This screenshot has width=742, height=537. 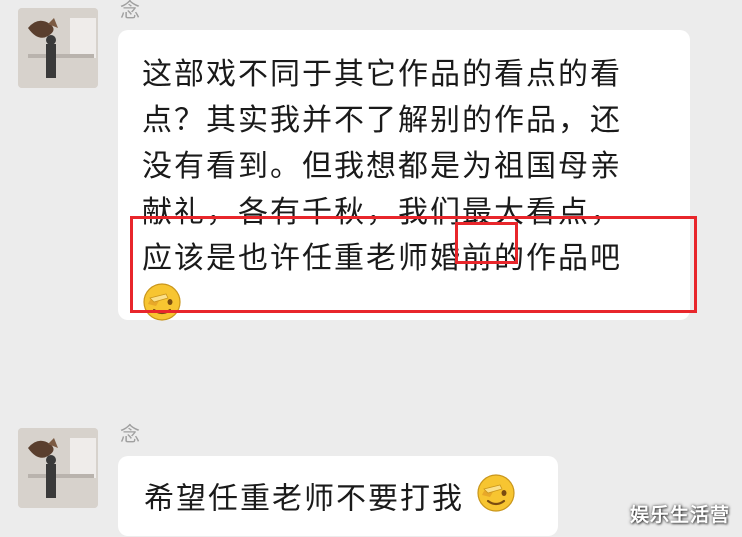 I want to click on watermark: 娱乐生活营, so click(x=679, y=515).